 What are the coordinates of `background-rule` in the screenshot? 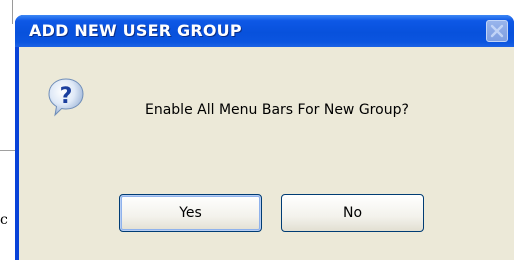 It's located at (7, 150).